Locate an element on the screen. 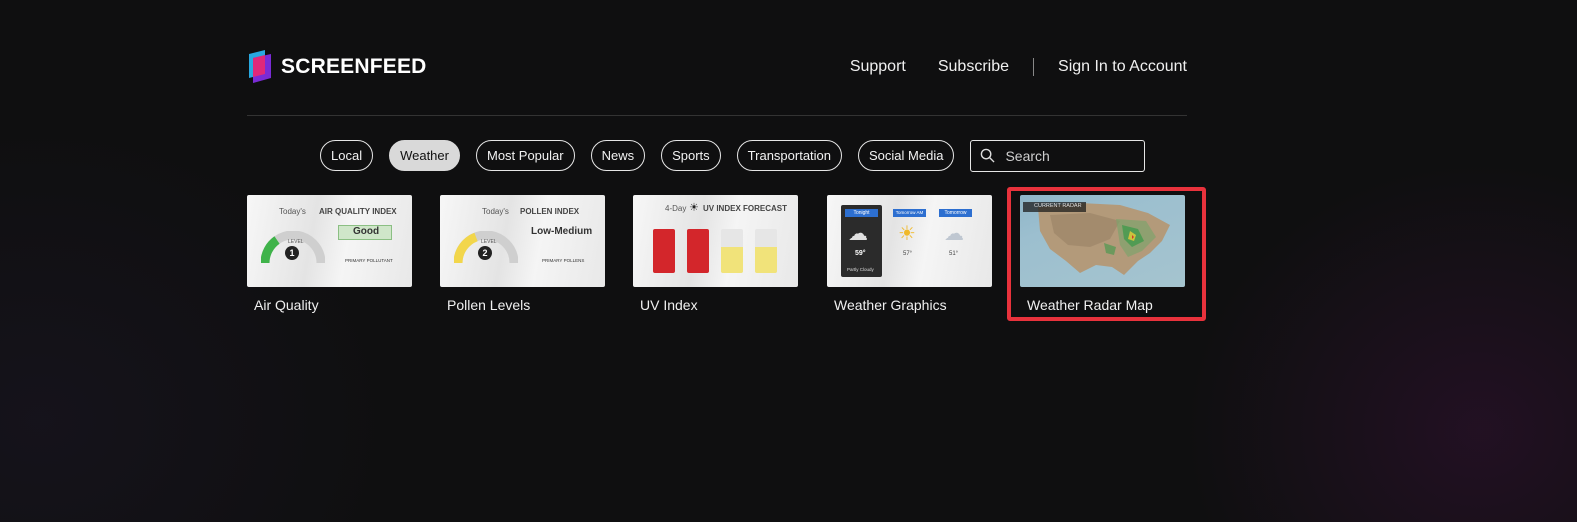  card-title: Air Quality is located at coordinates (286, 305).